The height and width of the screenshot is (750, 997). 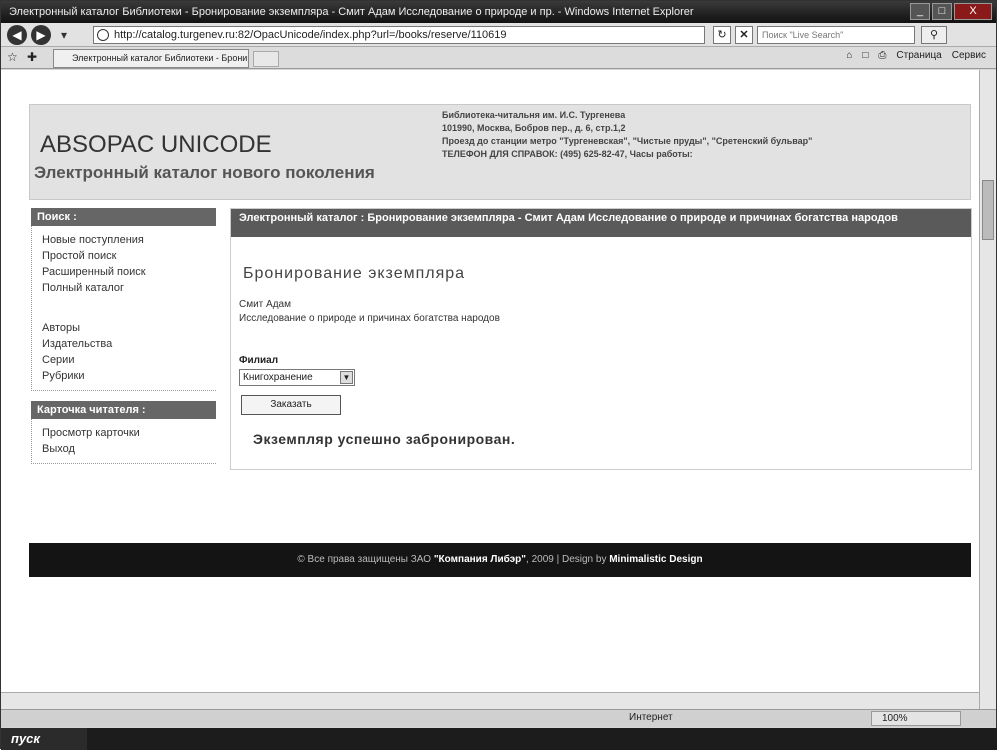 I want to click on search-icon: ⚲, so click(x=934, y=35).